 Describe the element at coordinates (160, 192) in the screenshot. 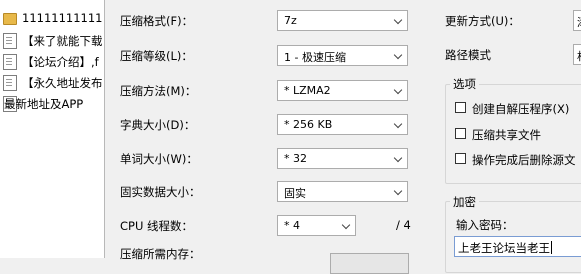

I see `solid-label: 固实数据大小：` at that location.